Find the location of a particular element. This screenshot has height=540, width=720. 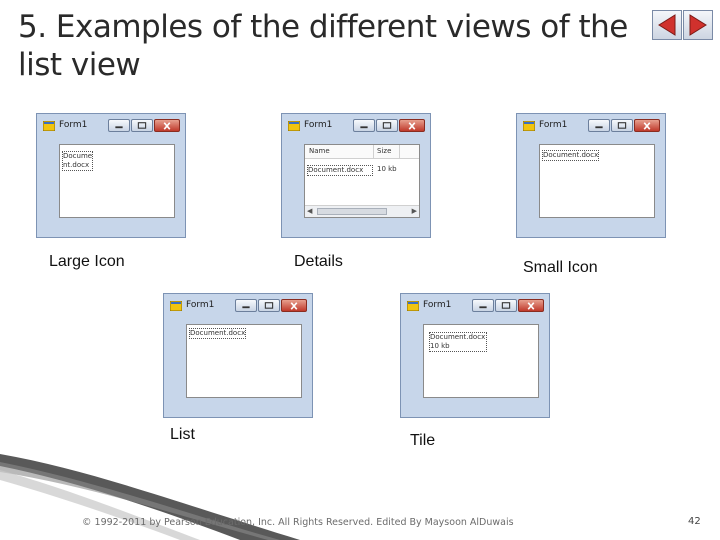

next-slide-button is located at coordinates (698, 25).